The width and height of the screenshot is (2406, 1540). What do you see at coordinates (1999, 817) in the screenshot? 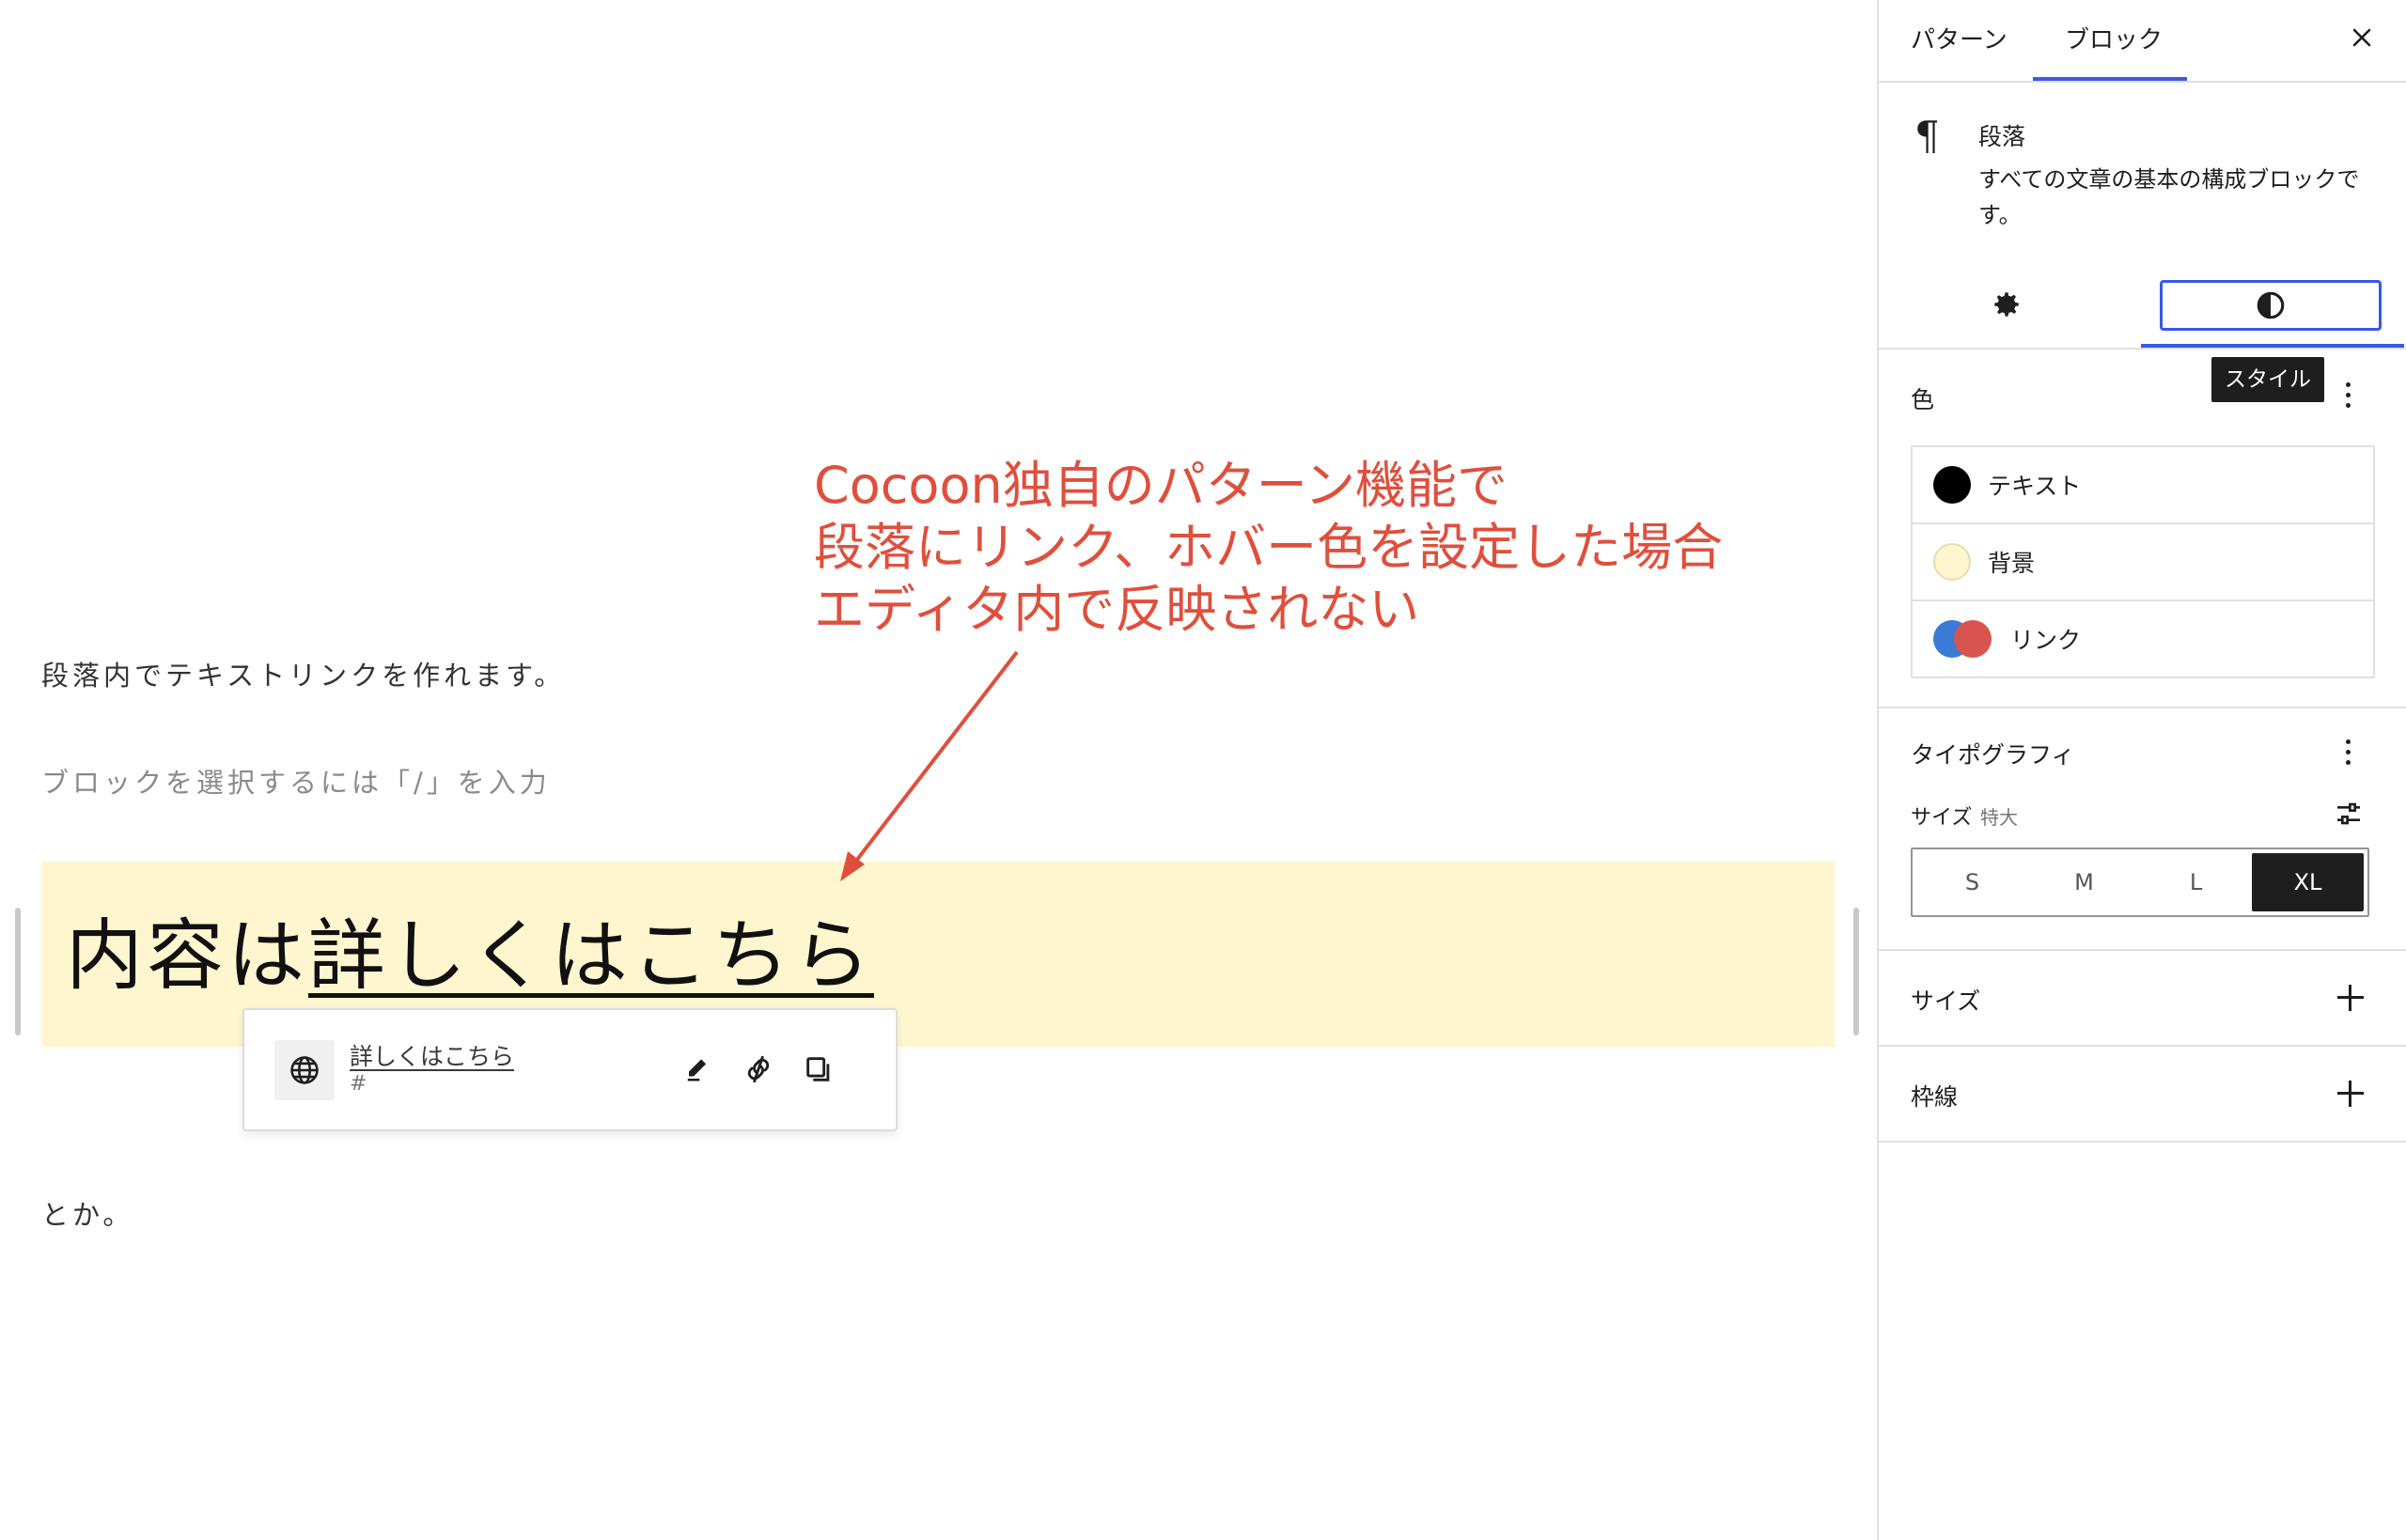
I see `size-value: 特大` at bounding box center [1999, 817].